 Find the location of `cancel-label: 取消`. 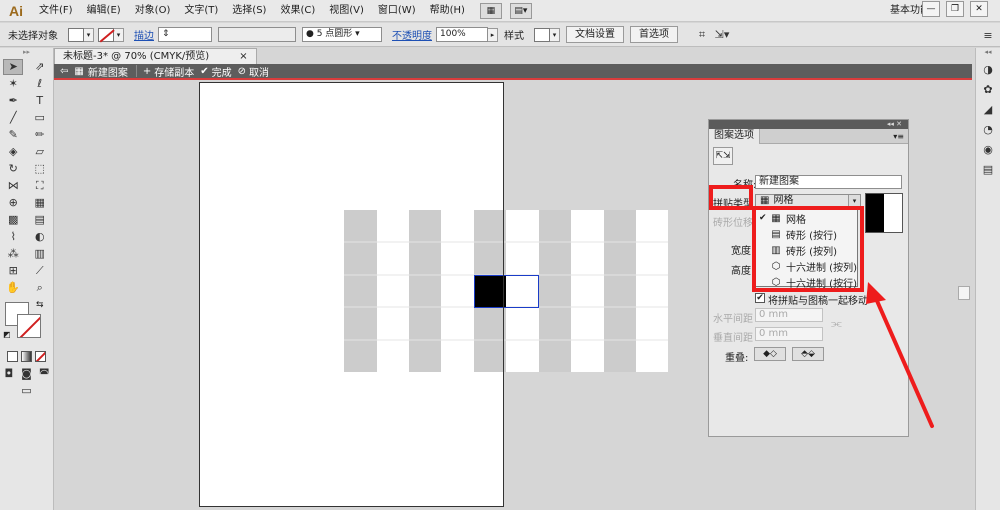

cancel-label: 取消 is located at coordinates (259, 73).